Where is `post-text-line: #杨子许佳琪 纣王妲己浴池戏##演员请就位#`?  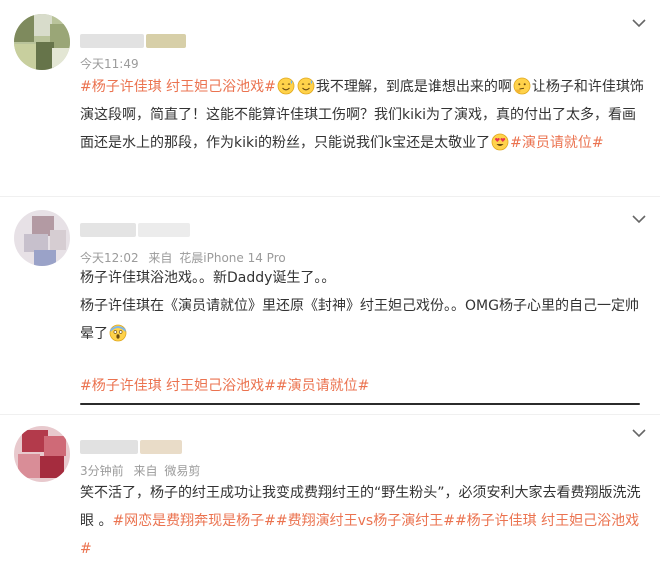
post-text-line: #杨子许佳琪 纣王妲己浴池戏##演员请就位# is located at coordinates (364, 386).